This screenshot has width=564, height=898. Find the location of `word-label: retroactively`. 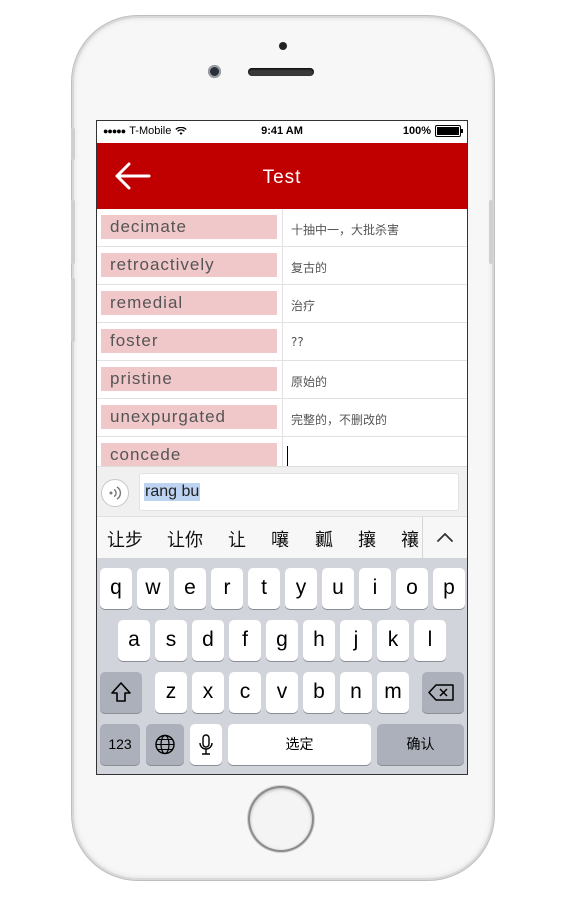

word-label: retroactively is located at coordinates (189, 265).